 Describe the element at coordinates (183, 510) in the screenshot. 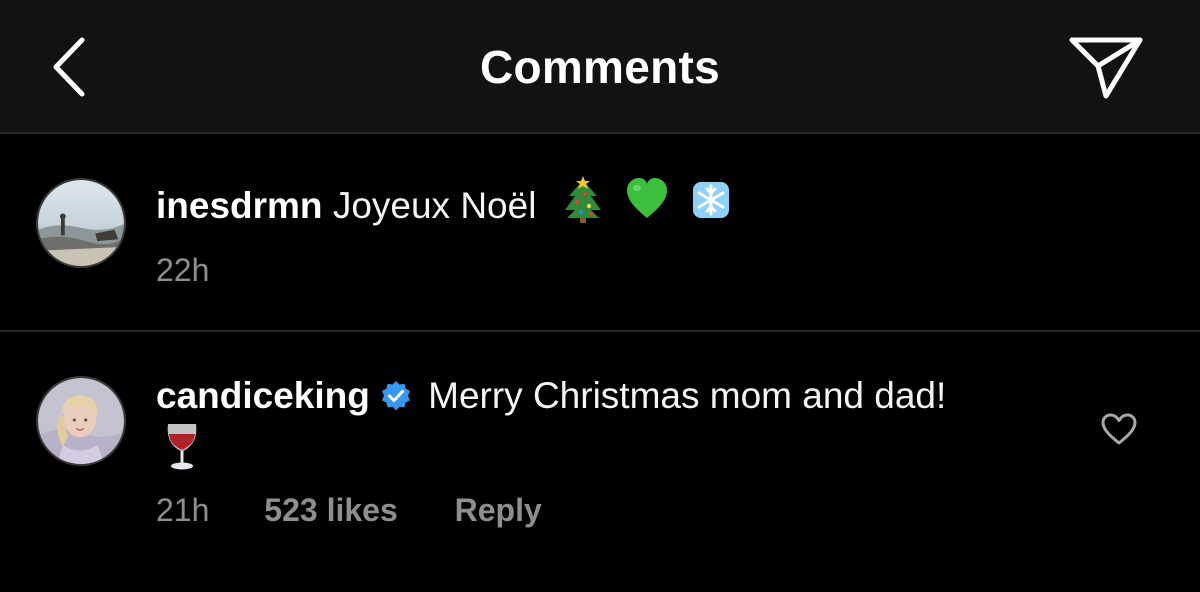

I see `comment-time: 21h` at that location.